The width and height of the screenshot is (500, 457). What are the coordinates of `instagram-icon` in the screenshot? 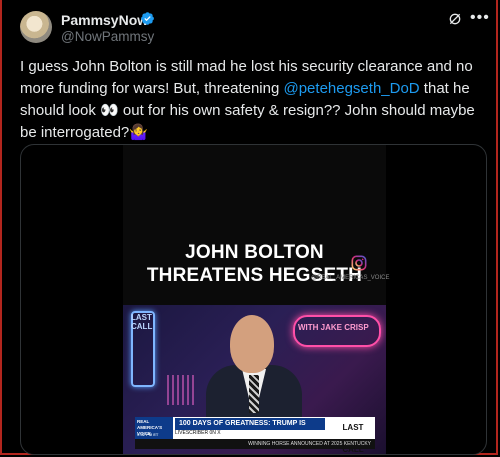 It's located at (359, 263).